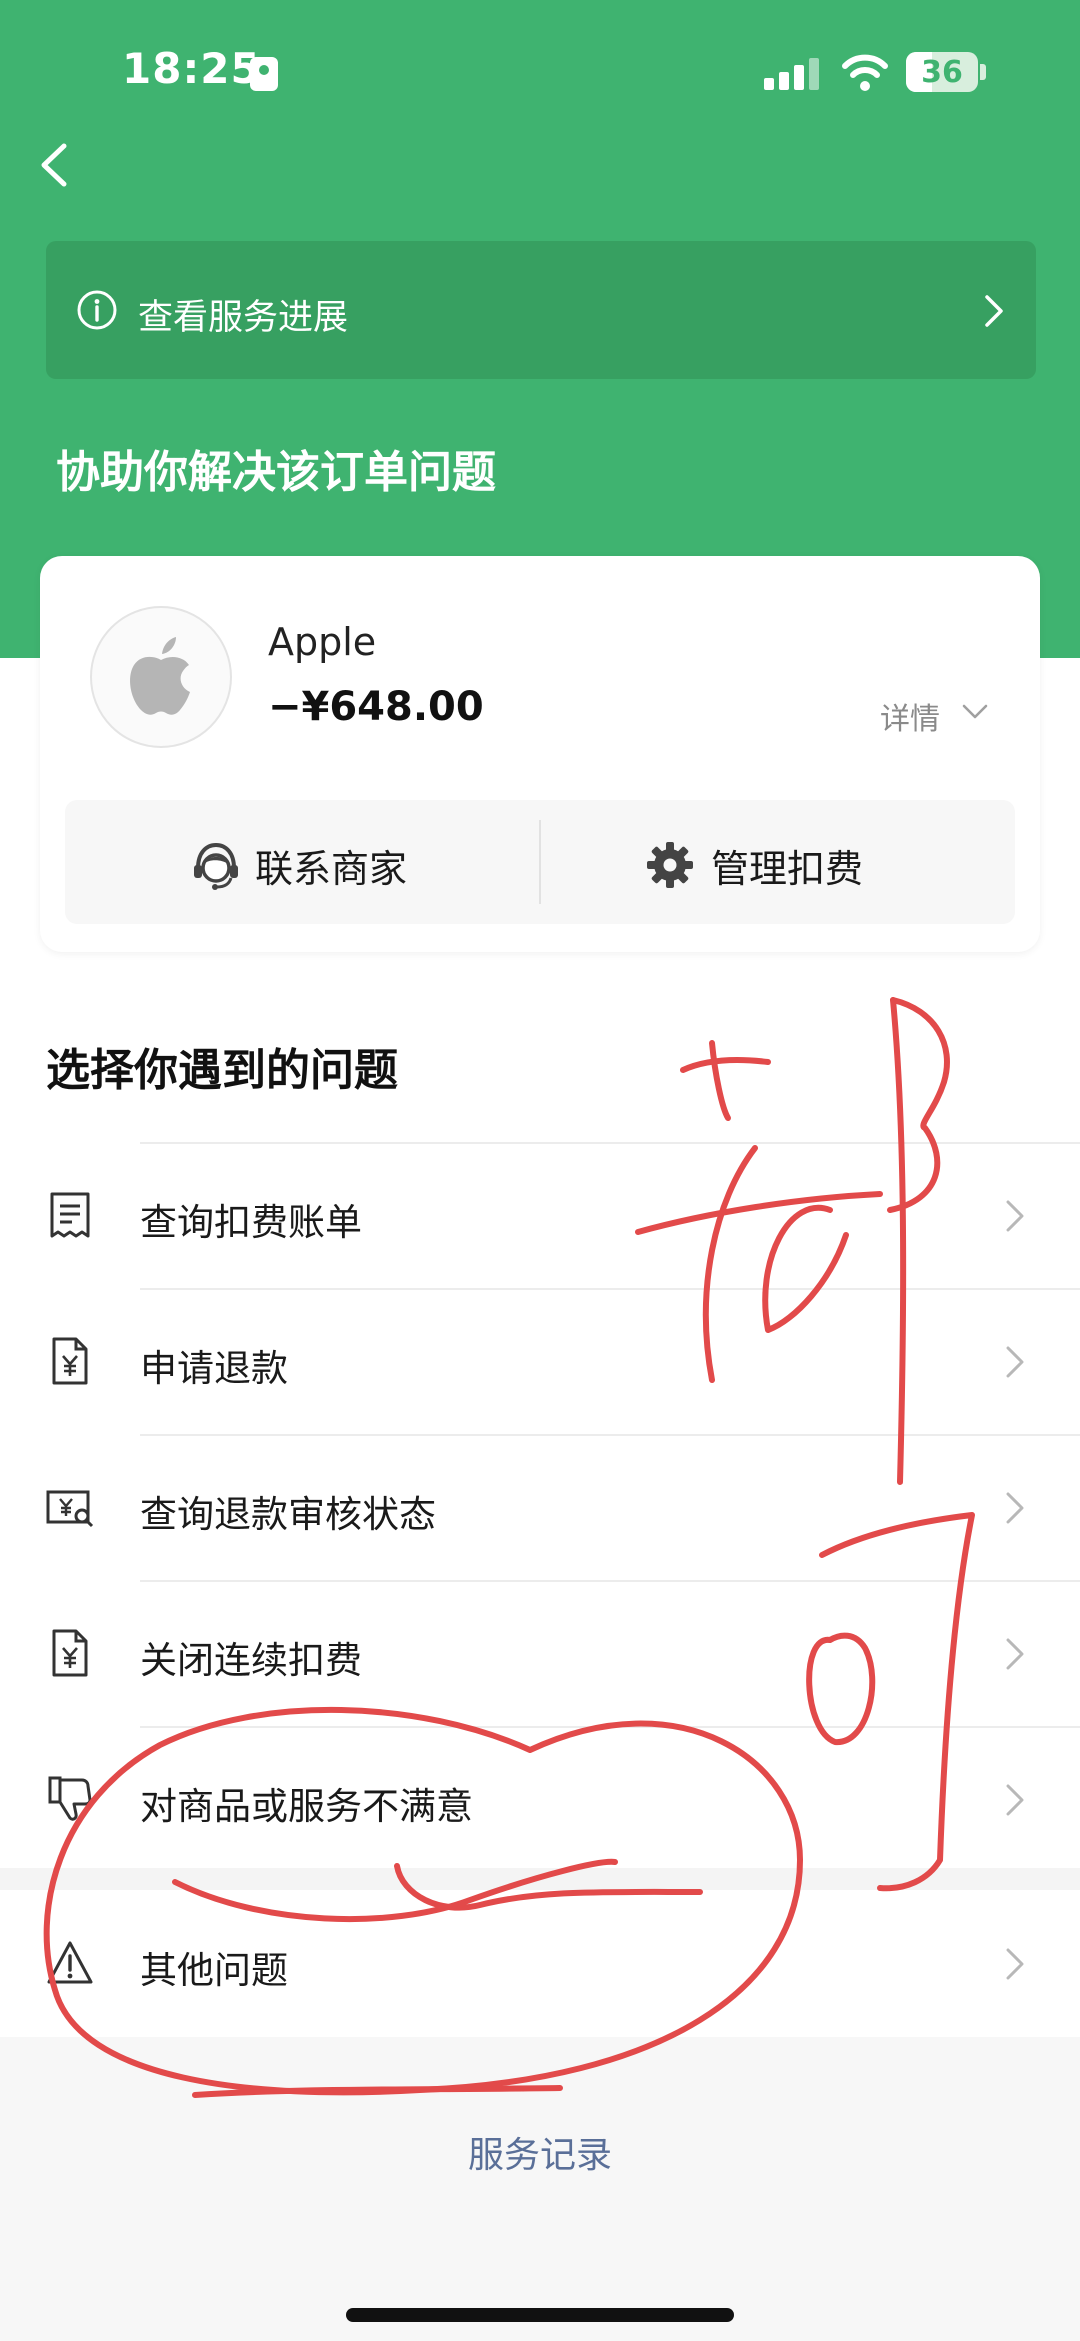 The image size is (1080, 2341). What do you see at coordinates (70, 1509) in the screenshot?
I see `refund-review-icon` at bounding box center [70, 1509].